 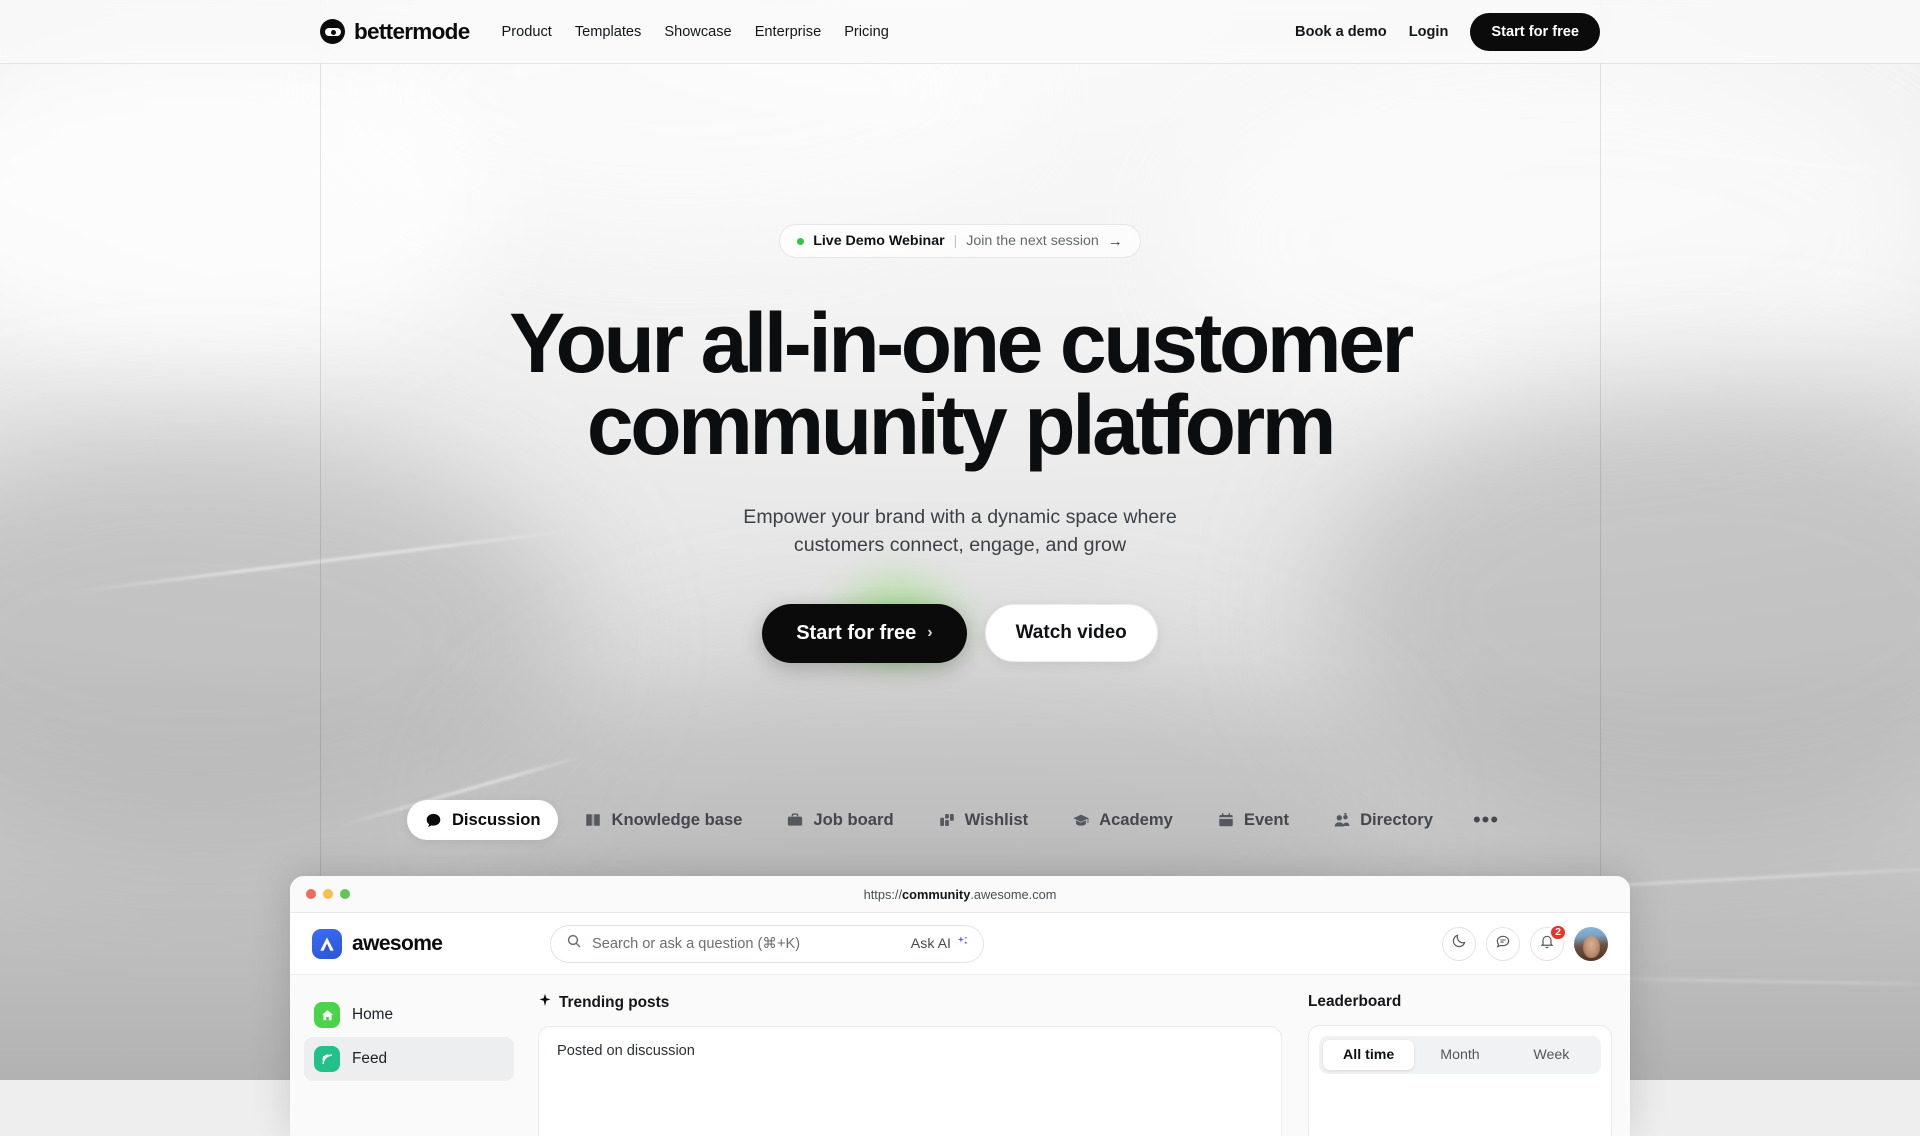 I want to click on hero-start-for-free-label: Start for free, so click(x=856, y=633).